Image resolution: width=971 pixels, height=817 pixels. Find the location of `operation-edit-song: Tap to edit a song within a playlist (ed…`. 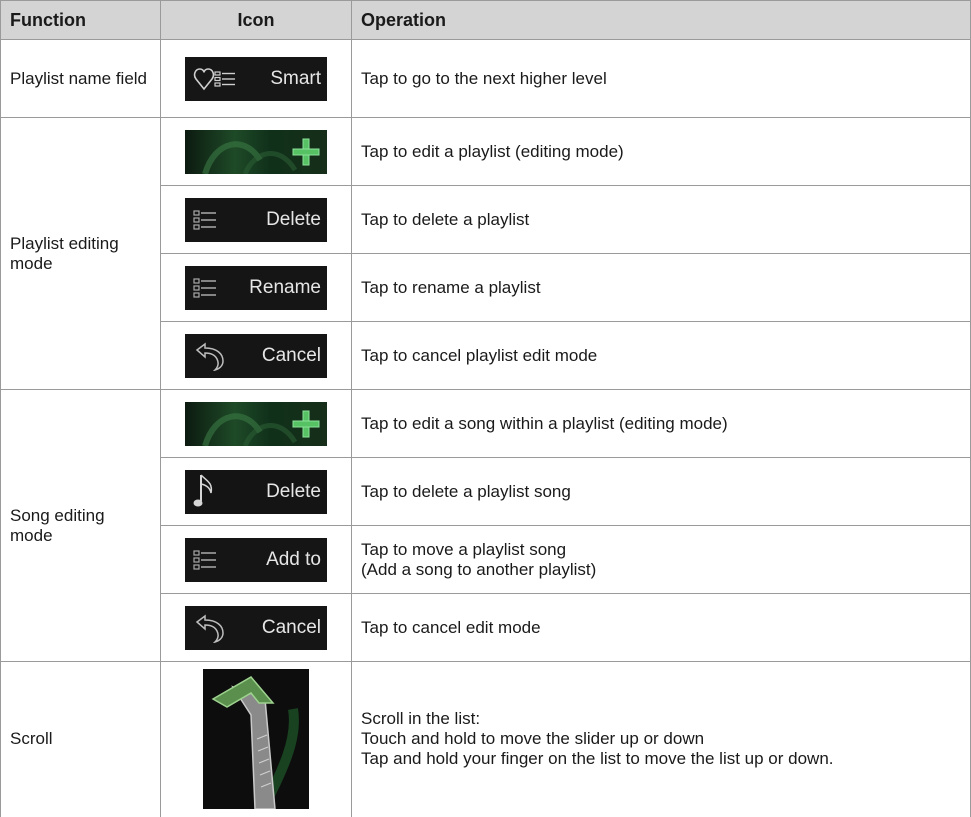

operation-edit-song: Tap to edit a song within a playlist (ed… is located at coordinates (661, 423).